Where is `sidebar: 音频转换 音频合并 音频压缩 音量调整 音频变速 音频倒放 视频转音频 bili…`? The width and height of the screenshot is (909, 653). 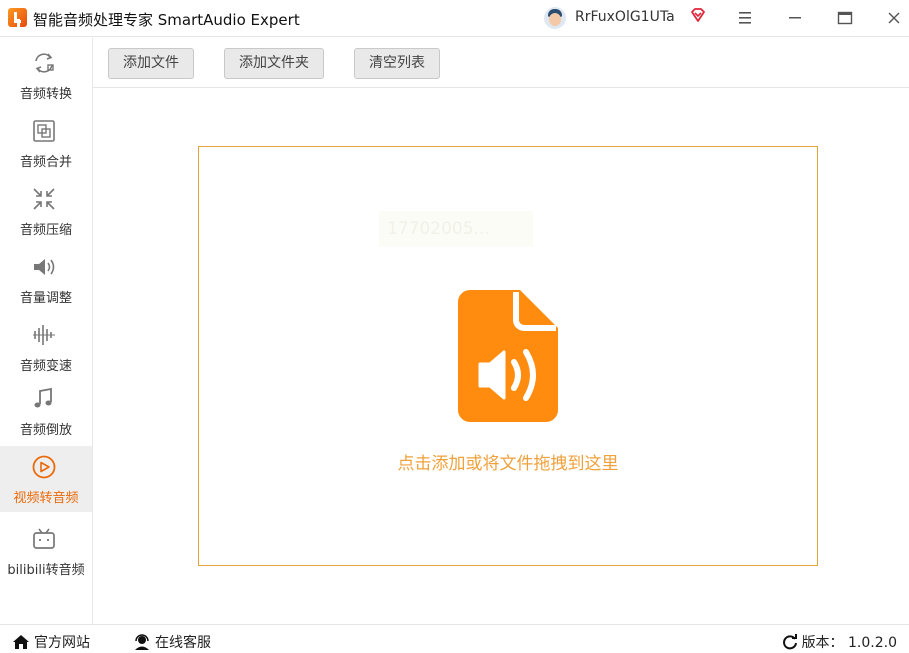 sidebar: 音频转换 音频合并 音频压缩 音量调整 音频变速 音频倒放 视频转音频 bili… is located at coordinates (46, 331).